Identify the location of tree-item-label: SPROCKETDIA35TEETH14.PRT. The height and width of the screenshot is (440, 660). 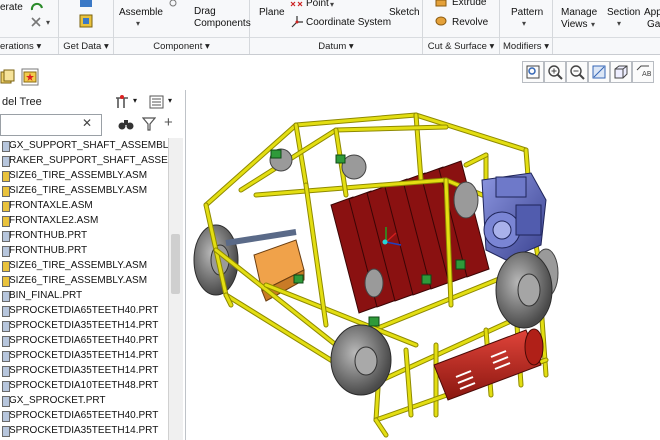
(84, 325).